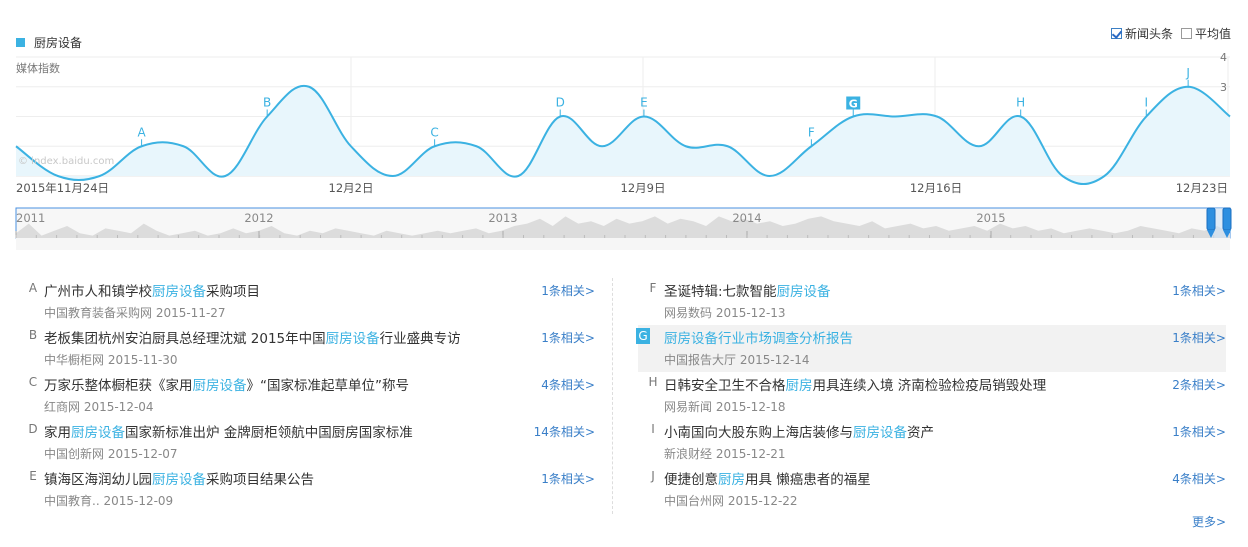  What do you see at coordinates (1209, 521) in the screenshot?
I see `more-news-link: 更多>` at bounding box center [1209, 521].